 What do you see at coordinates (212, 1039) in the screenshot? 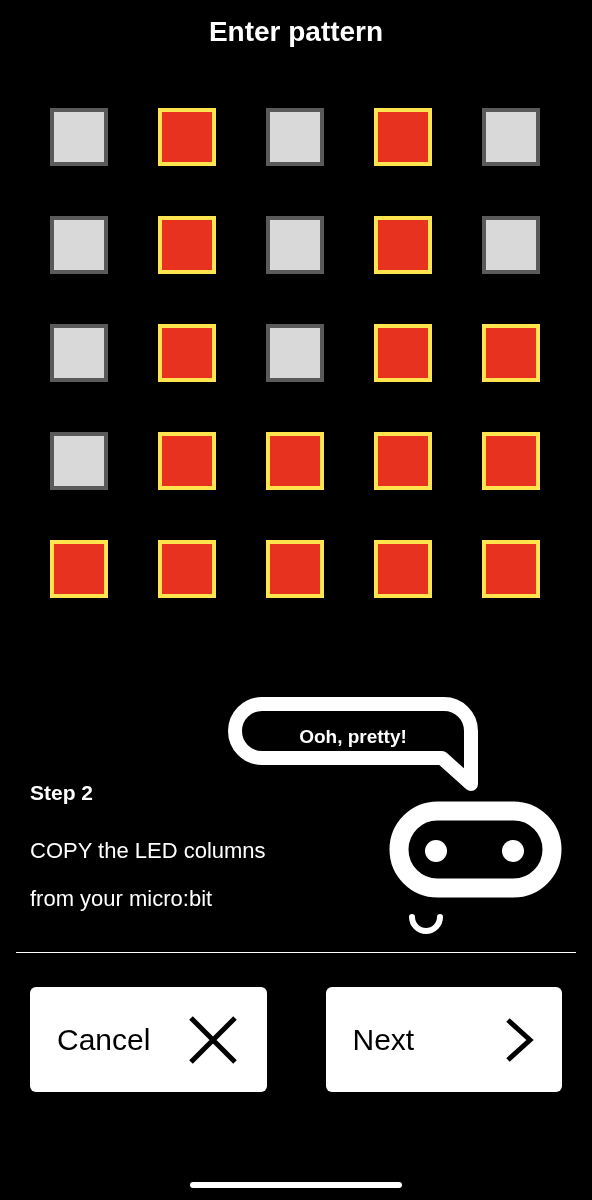
I see `close-icon` at bounding box center [212, 1039].